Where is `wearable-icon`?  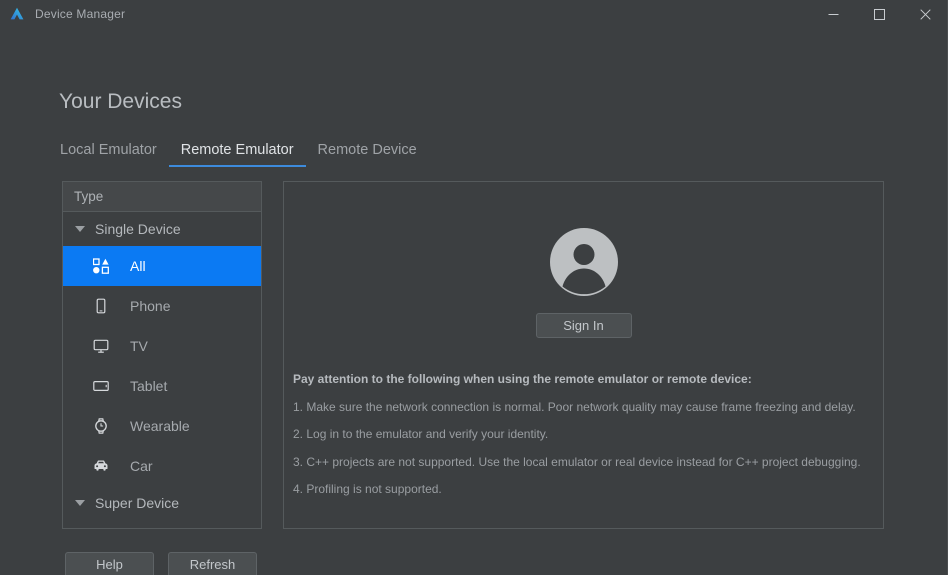
wearable-icon is located at coordinates (101, 426).